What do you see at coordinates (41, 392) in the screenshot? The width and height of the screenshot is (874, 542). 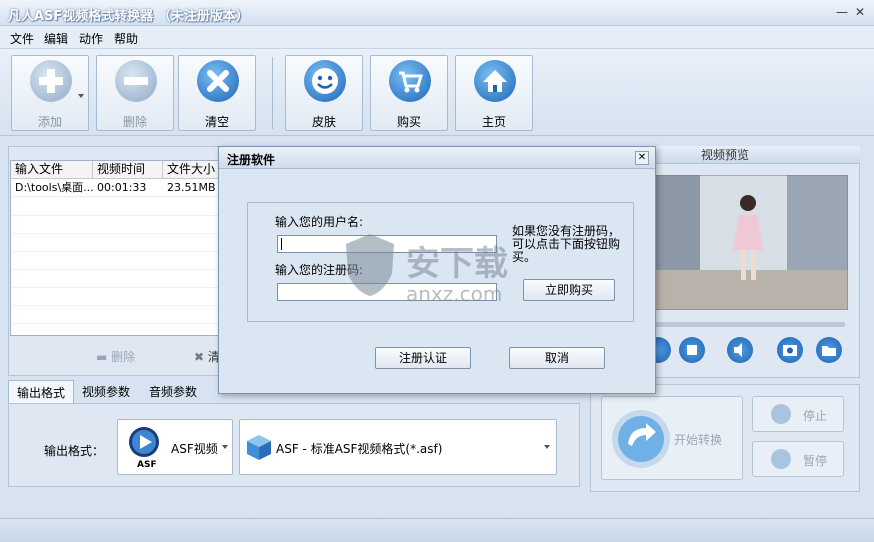 I see `tab-output-format: 输出格式` at bounding box center [41, 392].